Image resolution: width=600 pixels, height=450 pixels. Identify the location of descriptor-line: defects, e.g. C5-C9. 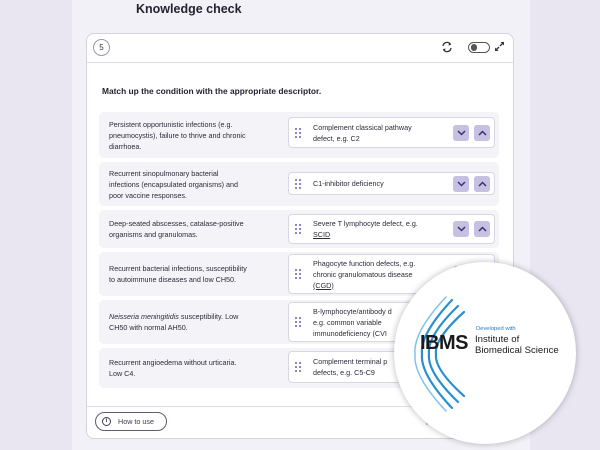
(344, 372).